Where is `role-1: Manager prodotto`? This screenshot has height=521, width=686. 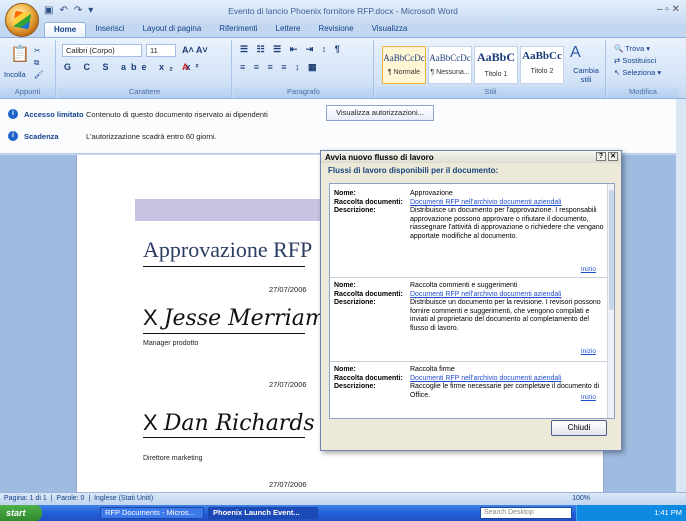
role-1: Manager prodotto is located at coordinates (171, 343).